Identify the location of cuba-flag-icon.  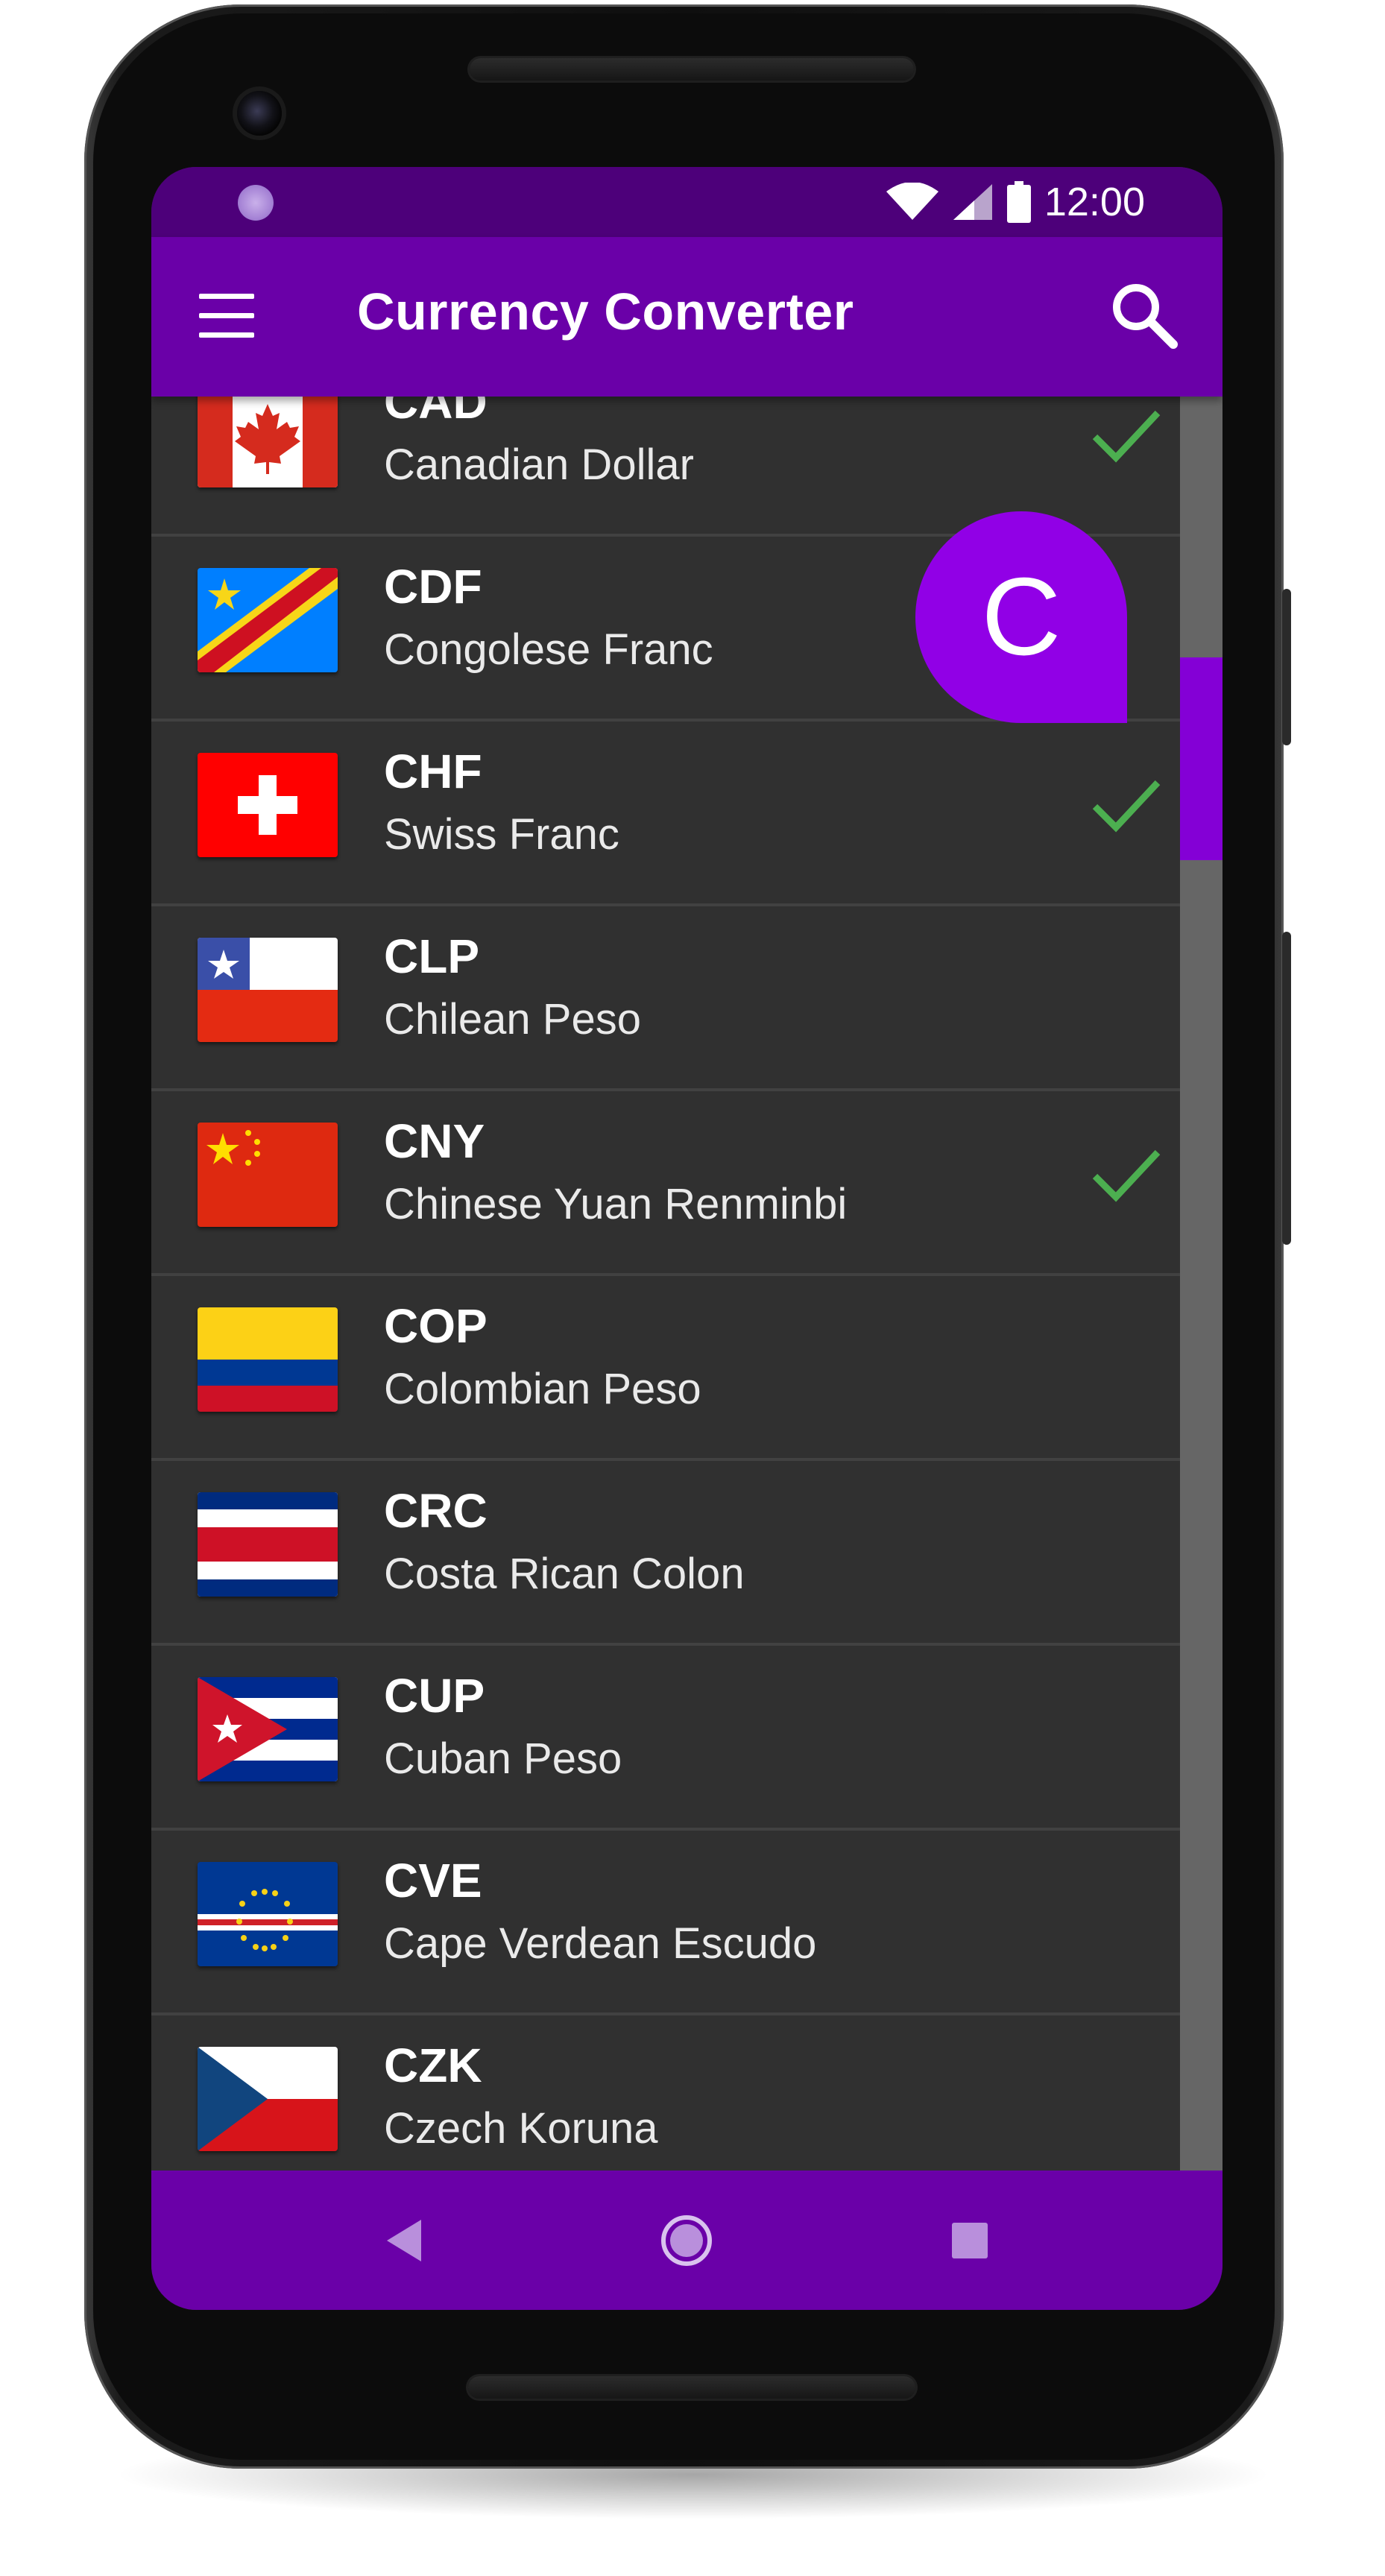
(268, 1729).